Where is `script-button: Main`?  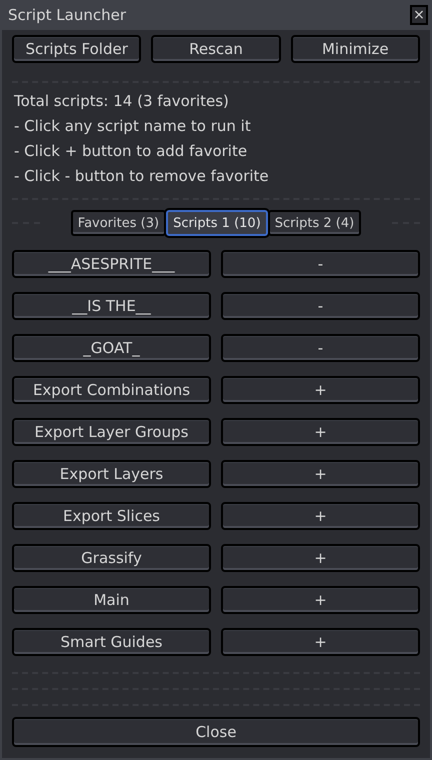 script-button: Main is located at coordinates (111, 600).